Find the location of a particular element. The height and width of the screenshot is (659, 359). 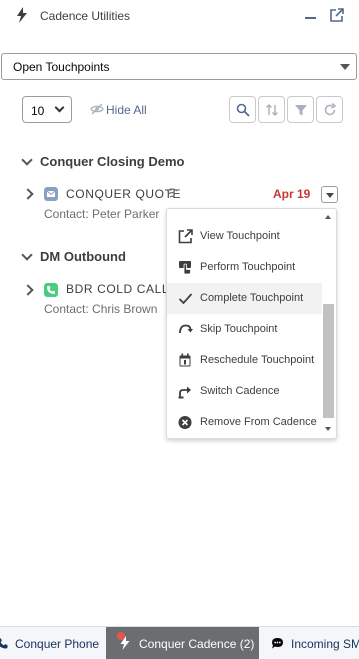

search-icon is located at coordinates (243, 110).